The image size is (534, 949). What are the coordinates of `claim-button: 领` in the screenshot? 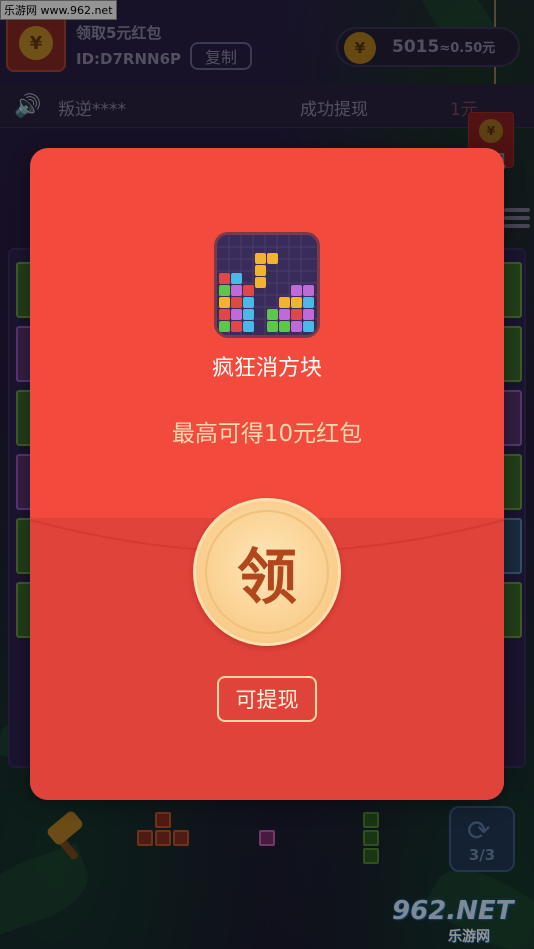 It's located at (267, 572).